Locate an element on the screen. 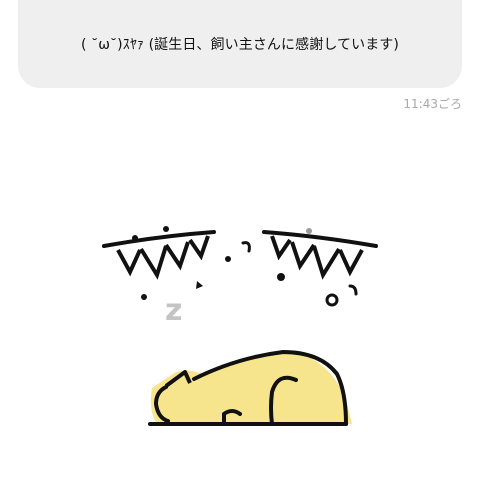 Image resolution: width=480 pixels, height=480 pixels. sleep-z-icon: z is located at coordinates (173, 310).